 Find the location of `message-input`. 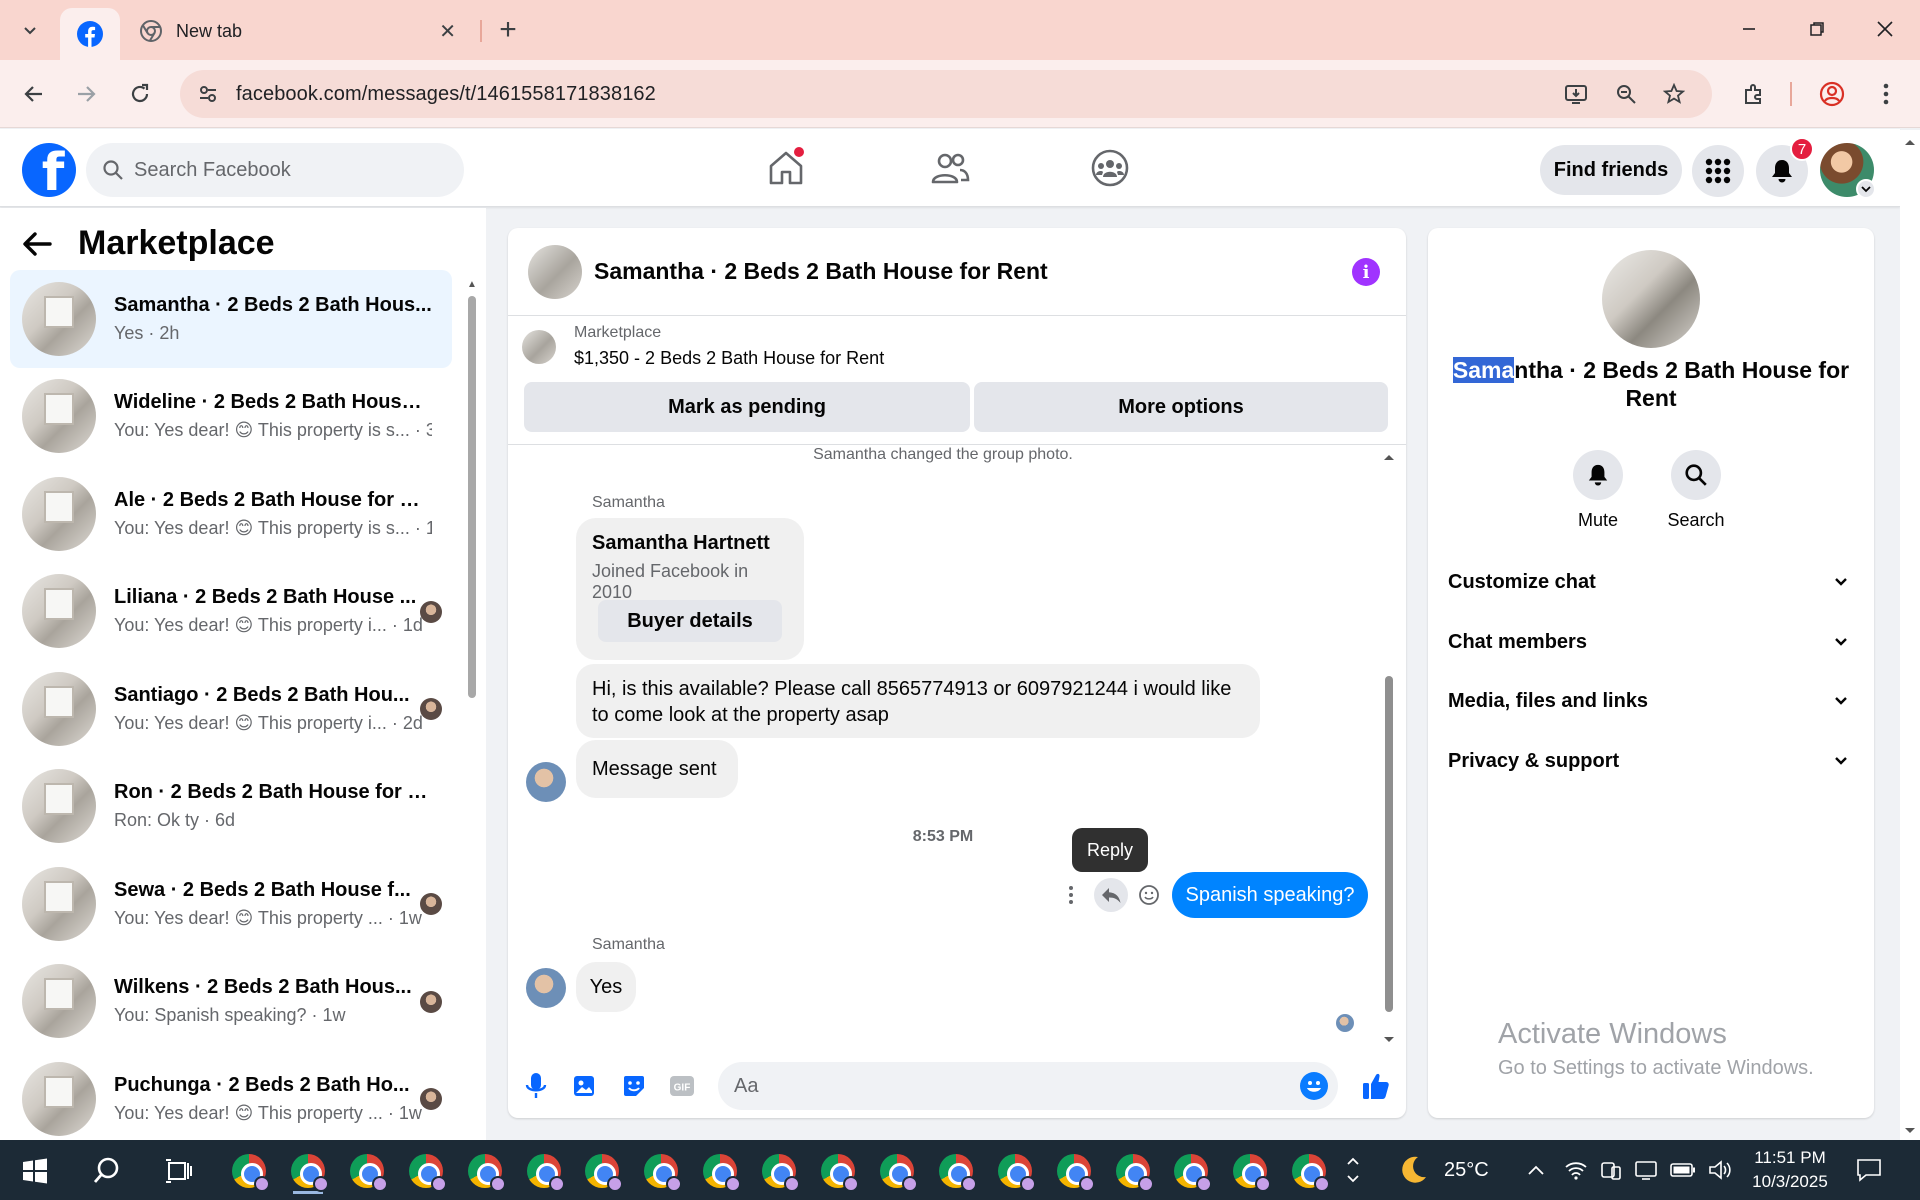

message-input is located at coordinates (1004, 1086).